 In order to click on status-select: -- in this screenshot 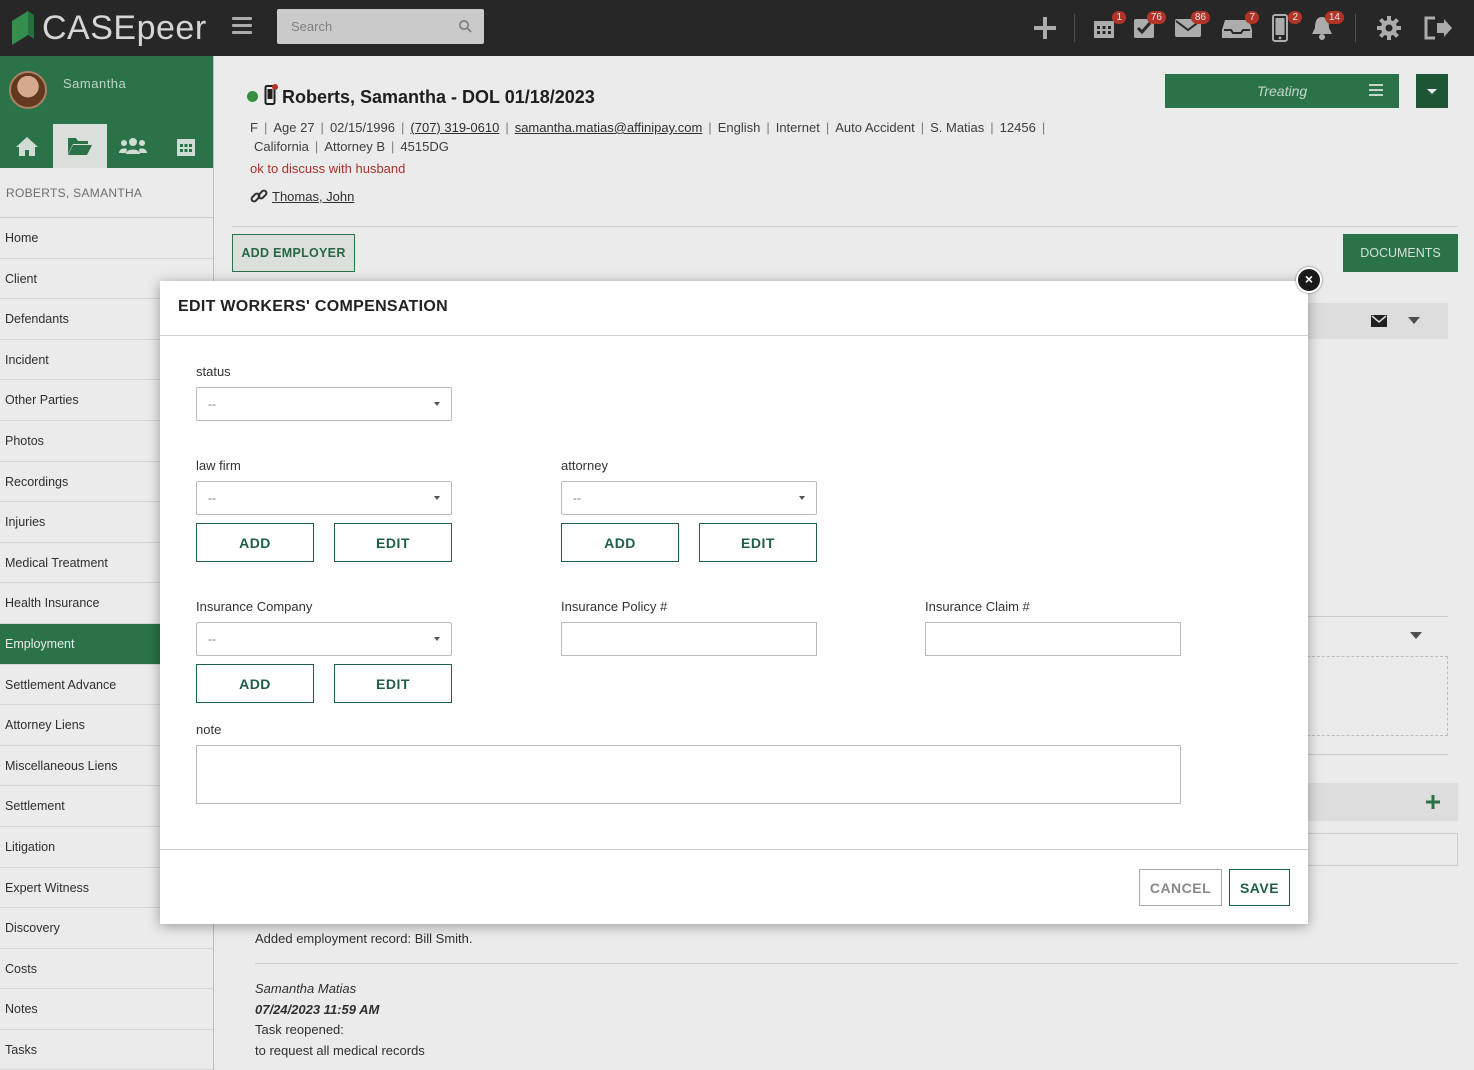, I will do `click(324, 404)`.